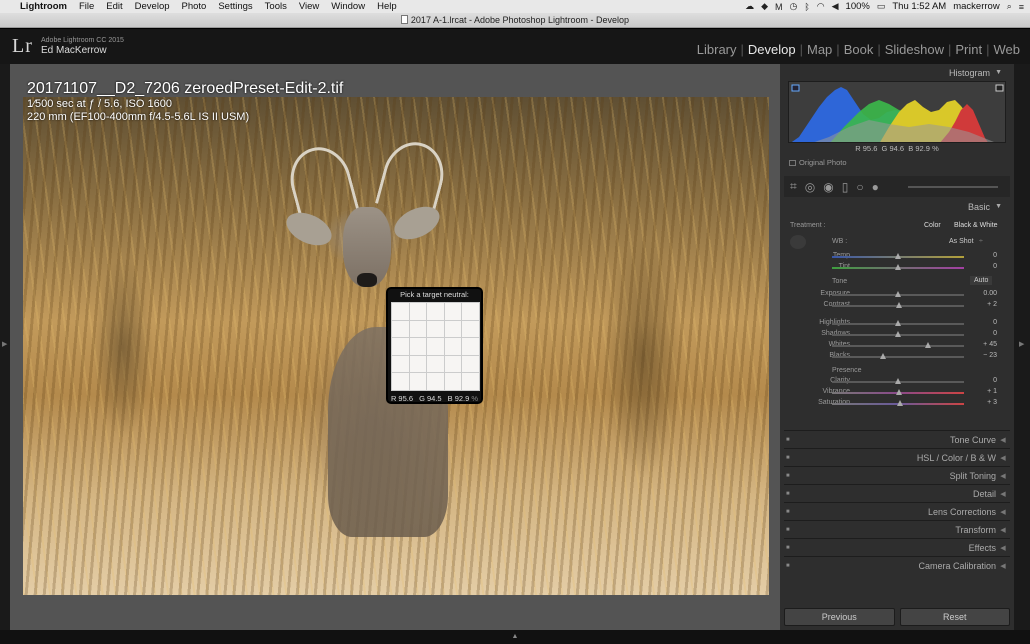 The height and width of the screenshot is (644, 1030). What do you see at coordinates (821, 6) in the screenshot?
I see `wifi-icon: ◠` at bounding box center [821, 6].